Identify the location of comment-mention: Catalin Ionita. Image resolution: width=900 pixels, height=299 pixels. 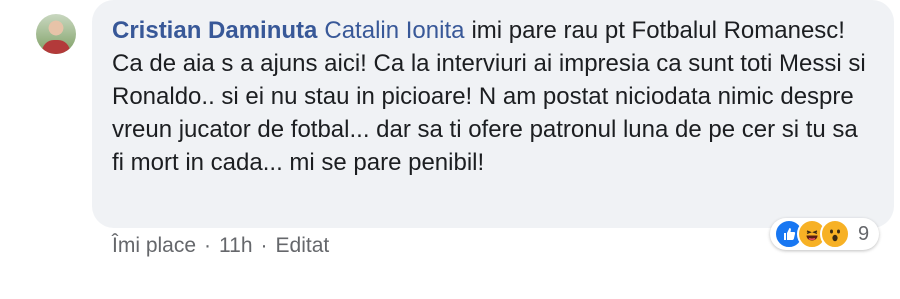
(394, 30).